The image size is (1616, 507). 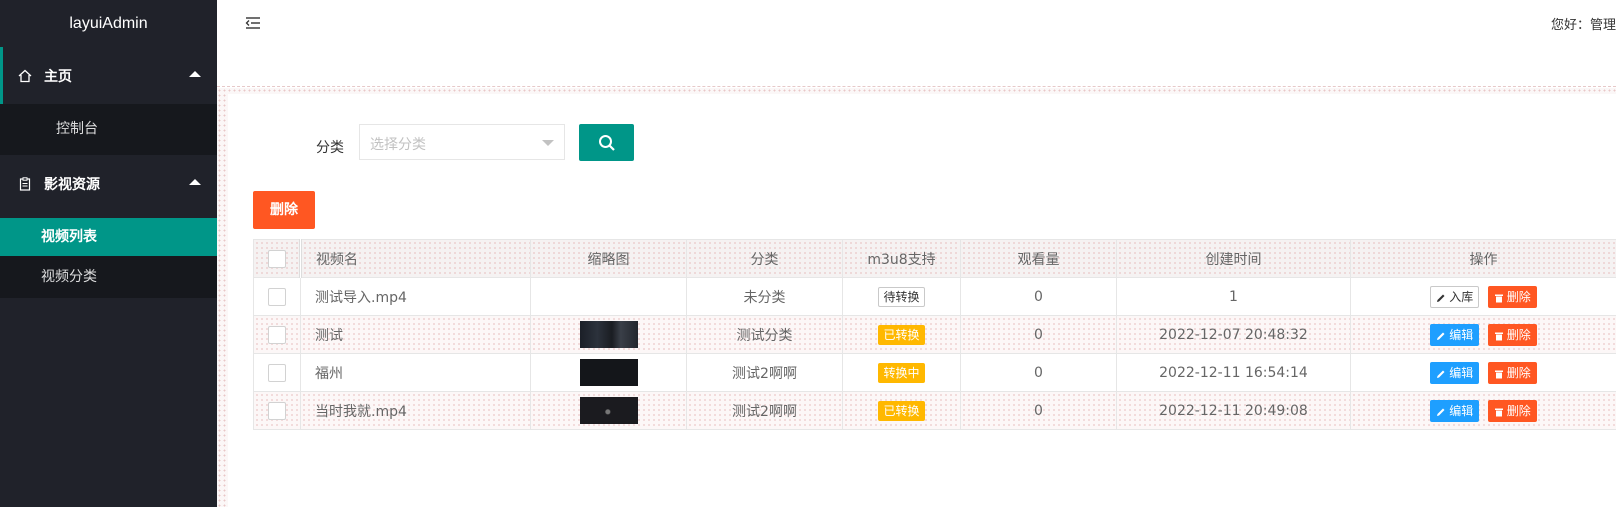 What do you see at coordinates (1233, 258) in the screenshot?
I see `col-header-created: 创建时间` at bounding box center [1233, 258].